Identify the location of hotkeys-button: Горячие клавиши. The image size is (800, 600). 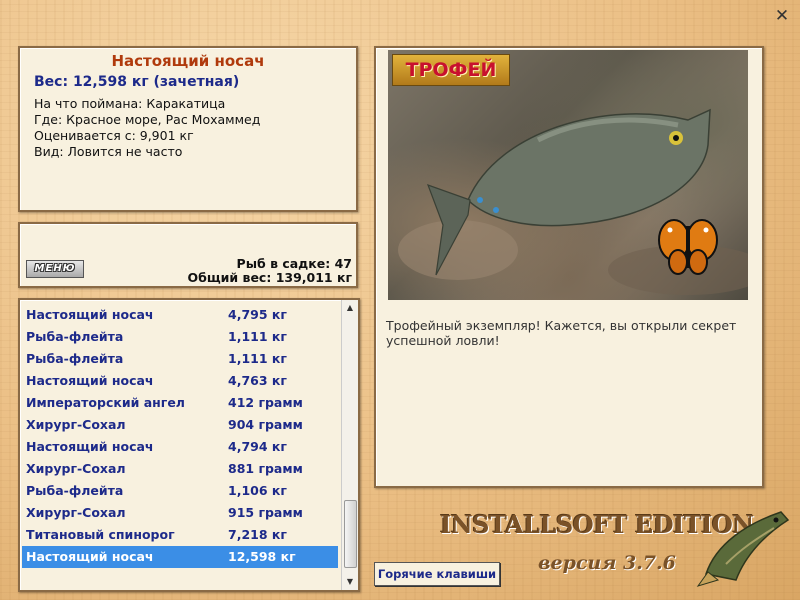
(437, 574).